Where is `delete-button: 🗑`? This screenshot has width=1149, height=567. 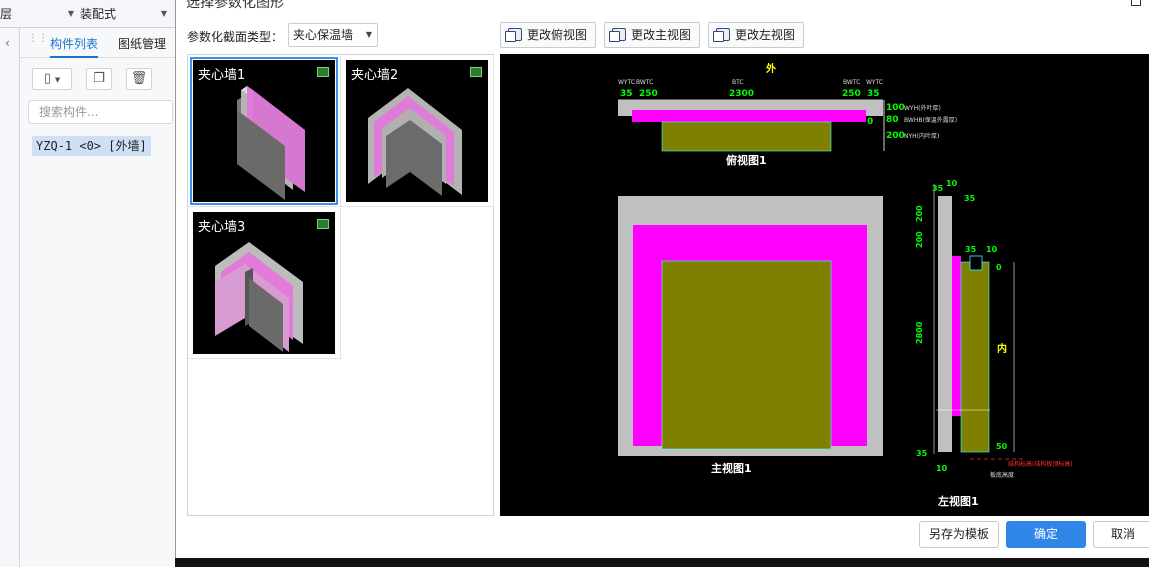 delete-button: 🗑 is located at coordinates (139, 79).